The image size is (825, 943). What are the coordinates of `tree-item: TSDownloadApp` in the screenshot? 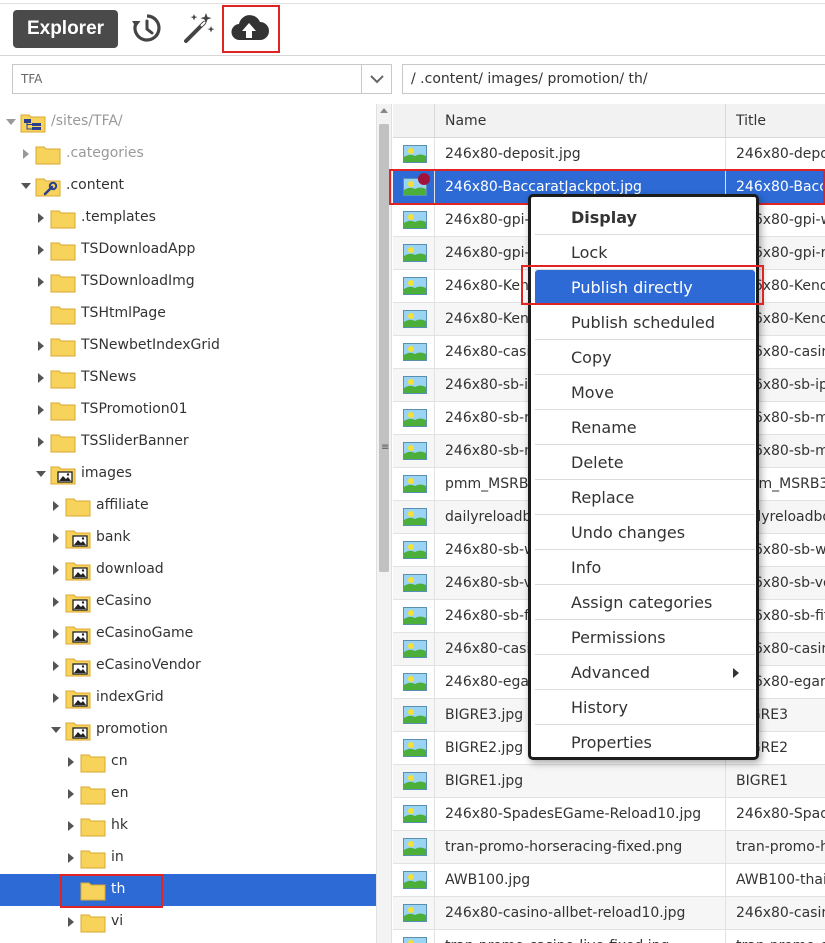 It's located at (188, 250).